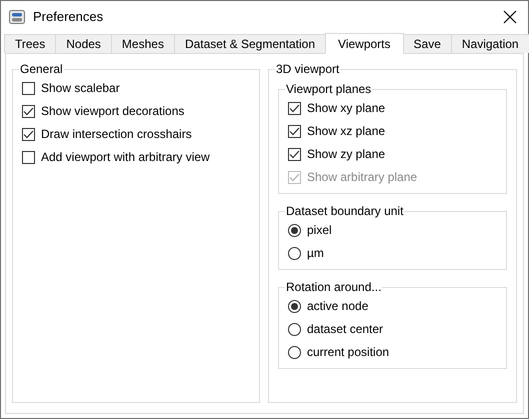 The height and width of the screenshot is (419, 529). What do you see at coordinates (364, 43) in the screenshot?
I see `tab: Viewports` at bounding box center [364, 43].